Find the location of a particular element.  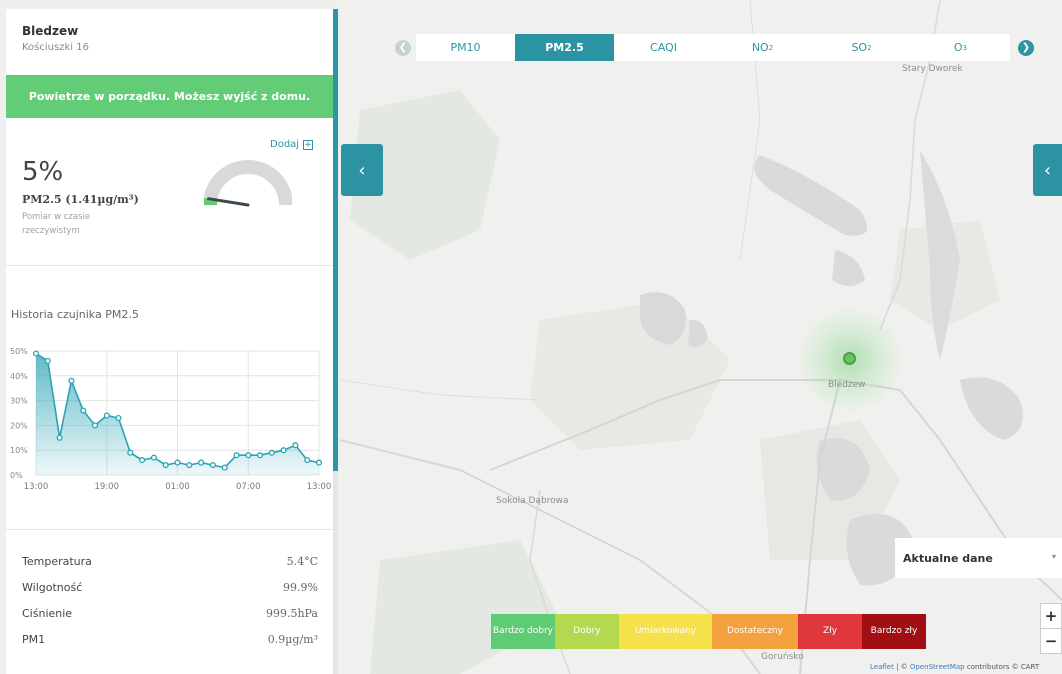

reading-note: Pomiar w czasie rzeczywistym is located at coordinates (56, 224).